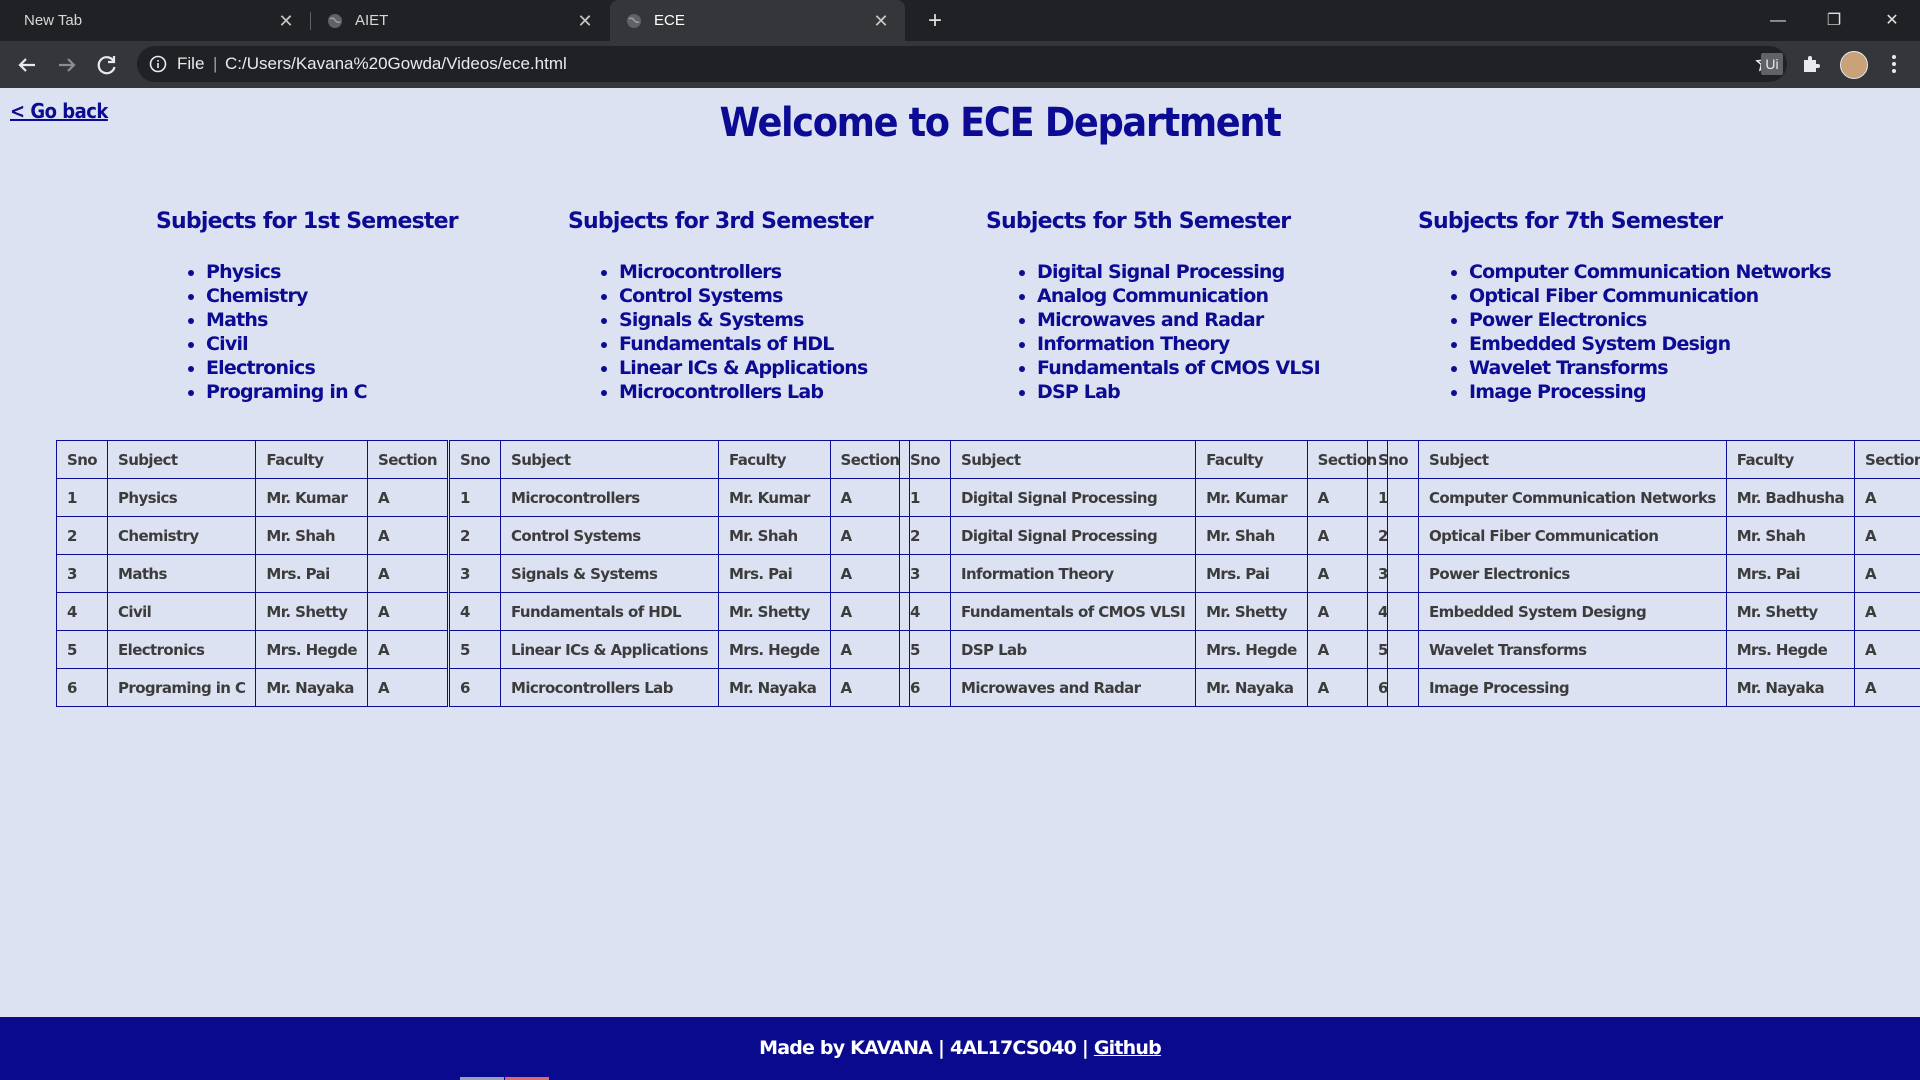 The width and height of the screenshot is (1920, 1080). What do you see at coordinates (680, 535) in the screenshot?
I see `table-row: 2 Control Systems Mr. Shah A` at bounding box center [680, 535].